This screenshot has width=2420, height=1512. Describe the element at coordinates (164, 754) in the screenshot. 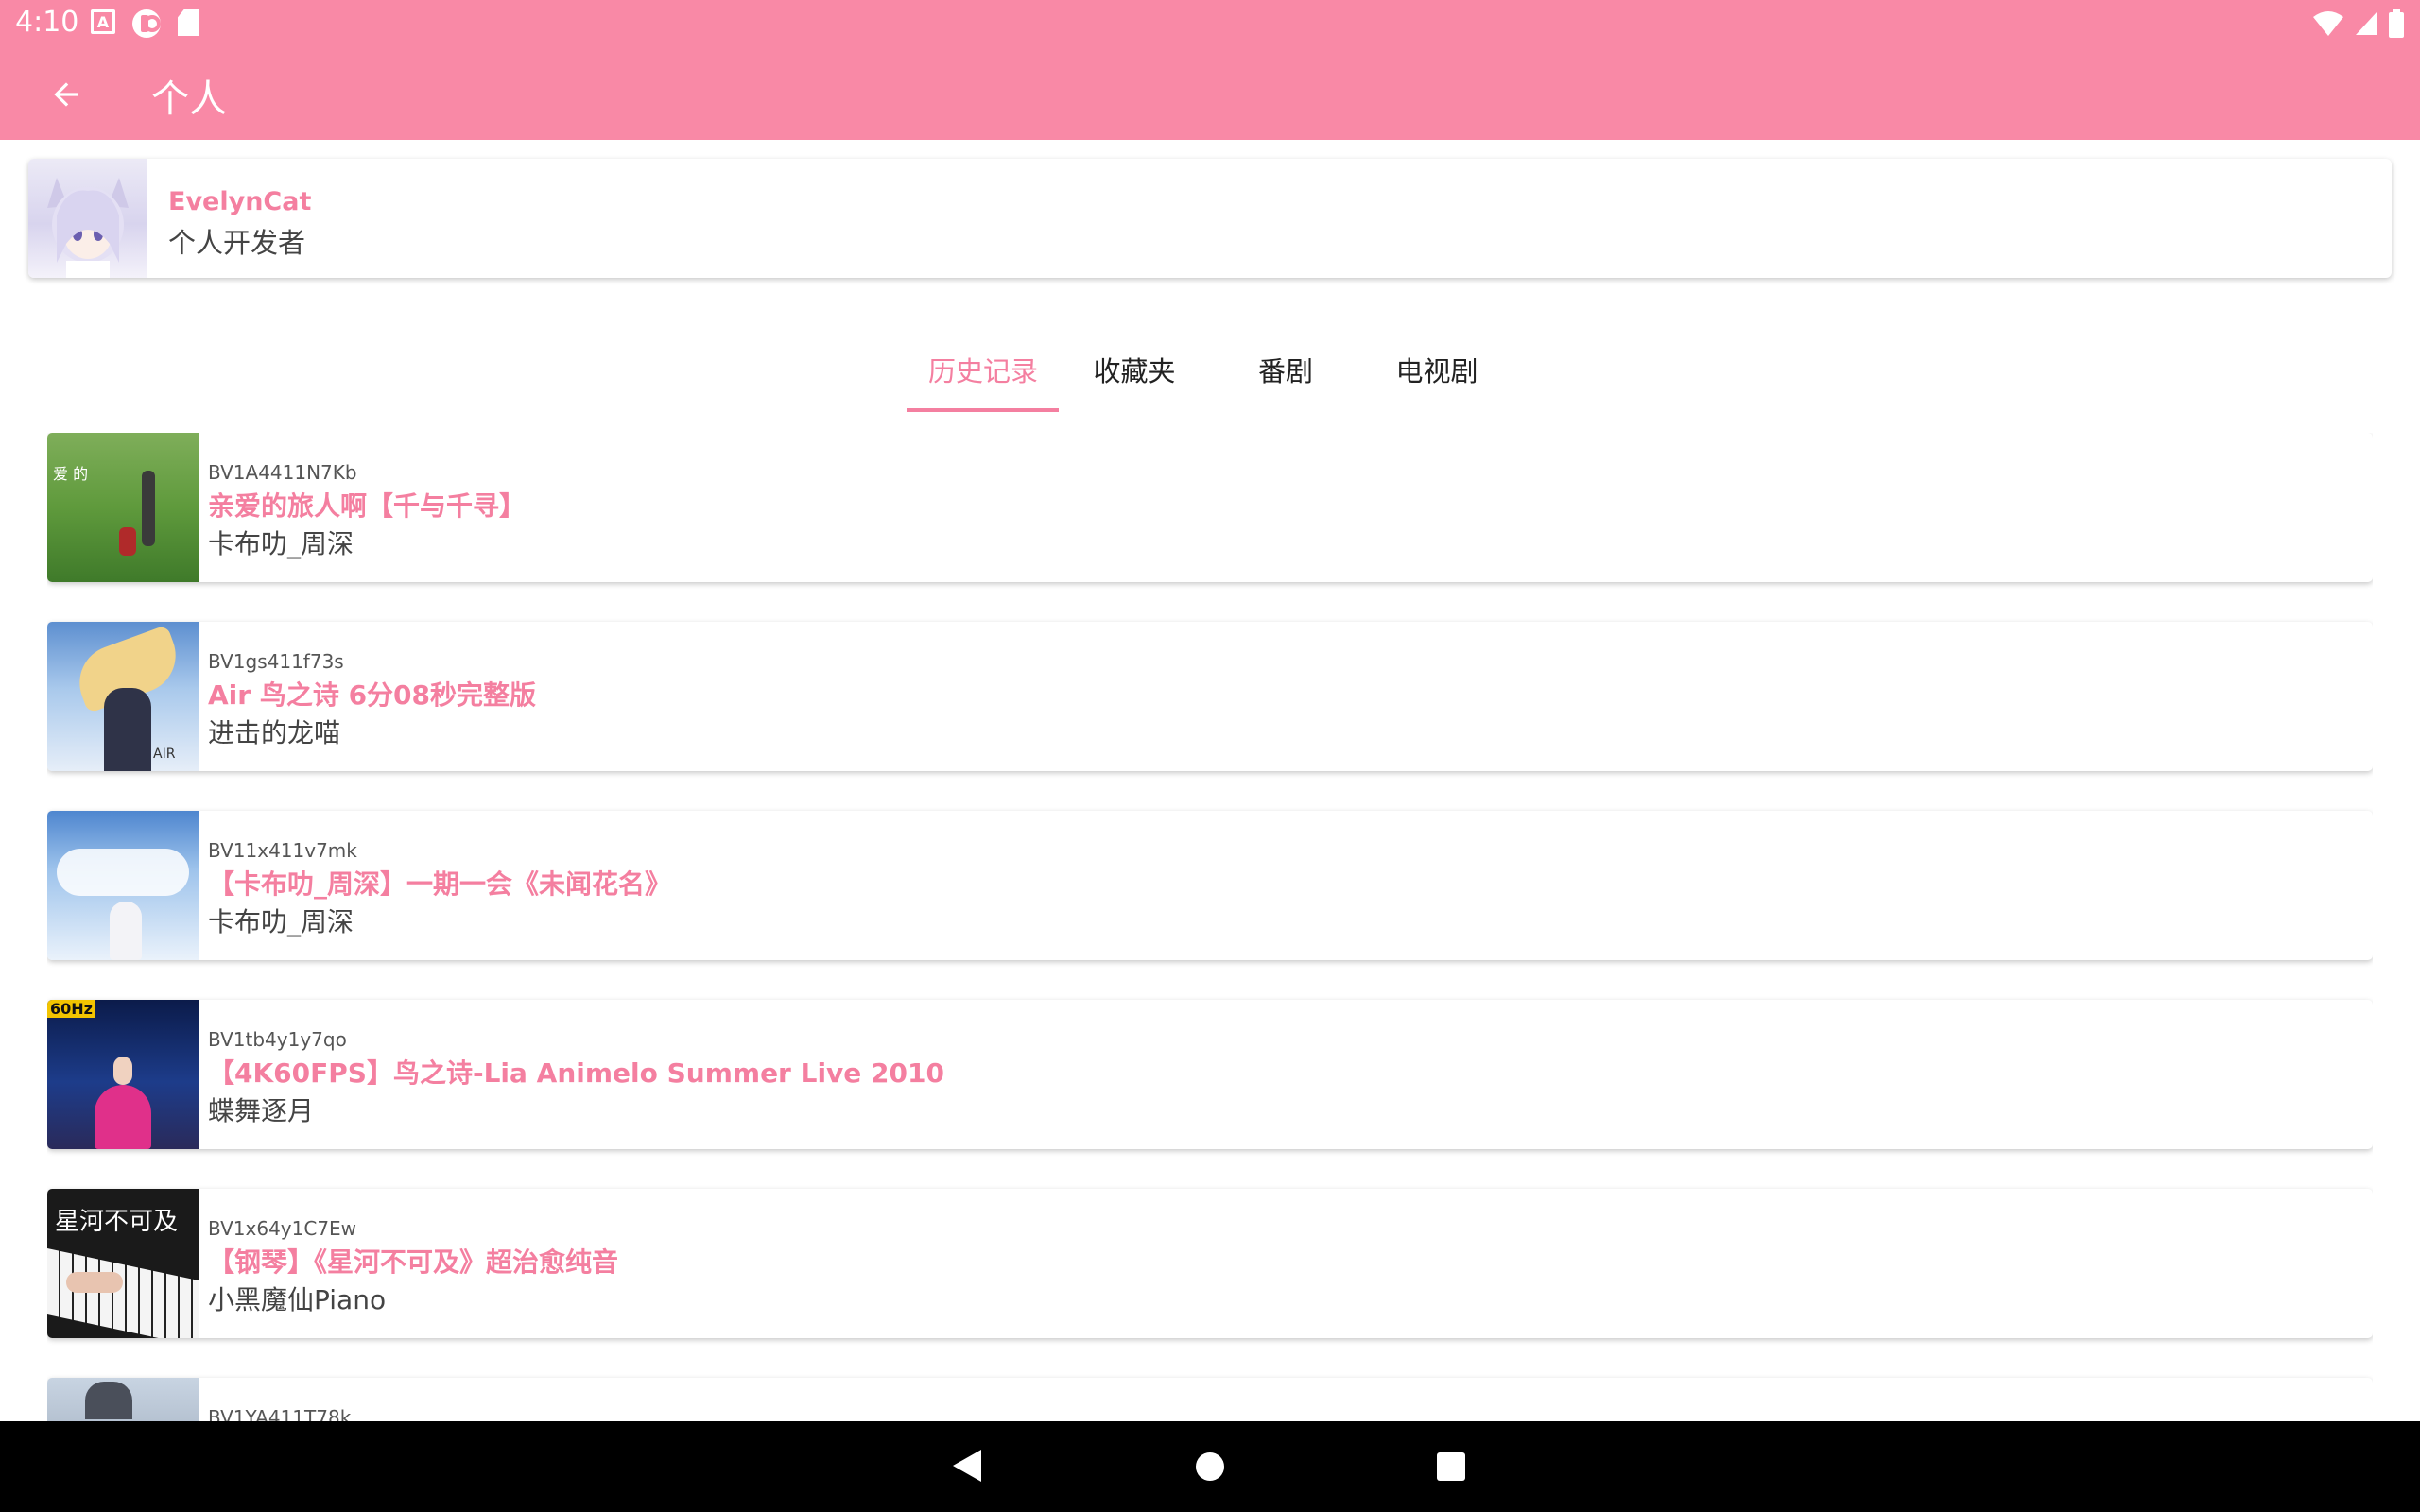

I see `thumbnail-caption: AIR` at that location.